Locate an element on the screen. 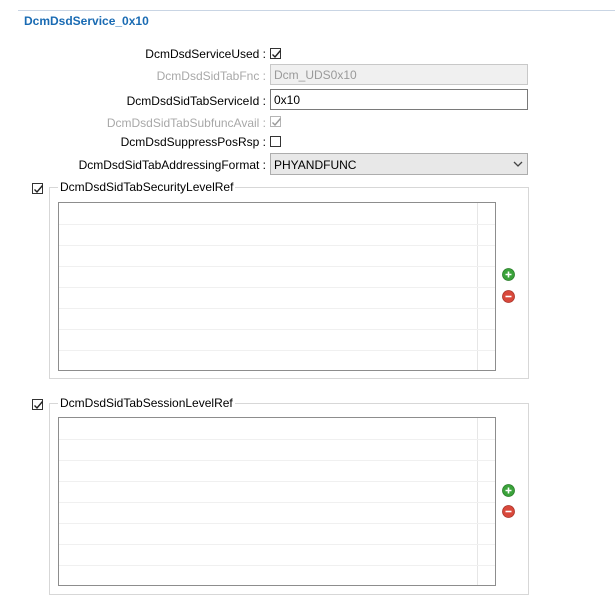 Image resolution: width=615 pixels, height=611 pixels. sid-tab-service-id-field: 0x10 is located at coordinates (399, 99).